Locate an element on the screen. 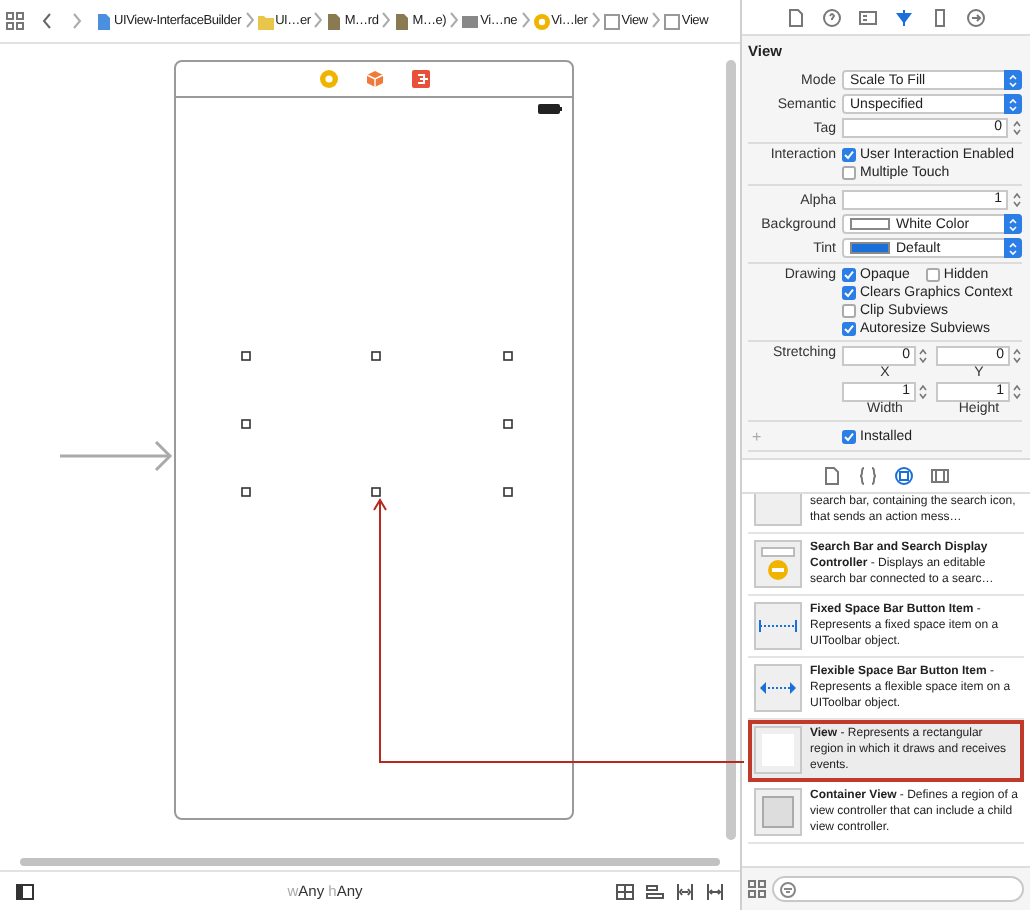 The image size is (1030, 910). scene-icon is located at coordinates (470, 21).